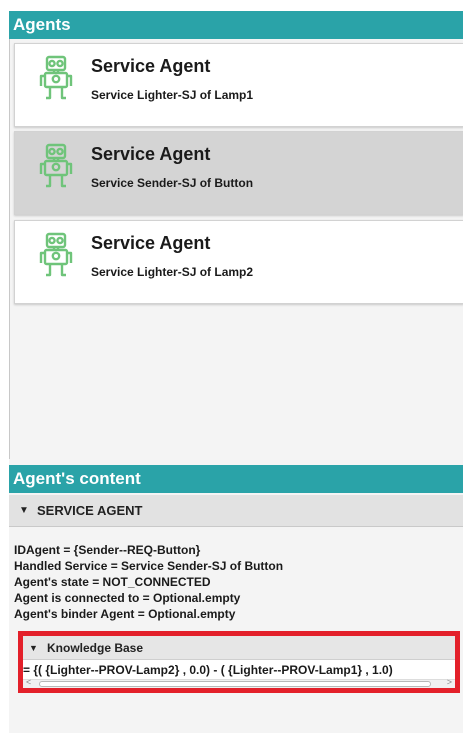 This screenshot has width=463, height=733. What do you see at coordinates (107, 550) in the screenshot?
I see `agent-id-line: IDAgent = {Sender--REQ-Button}` at bounding box center [107, 550].